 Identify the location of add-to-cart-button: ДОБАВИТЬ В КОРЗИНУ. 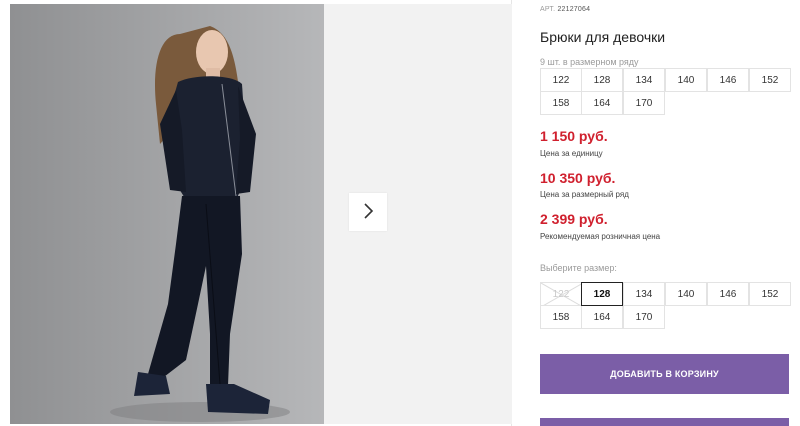
(664, 374).